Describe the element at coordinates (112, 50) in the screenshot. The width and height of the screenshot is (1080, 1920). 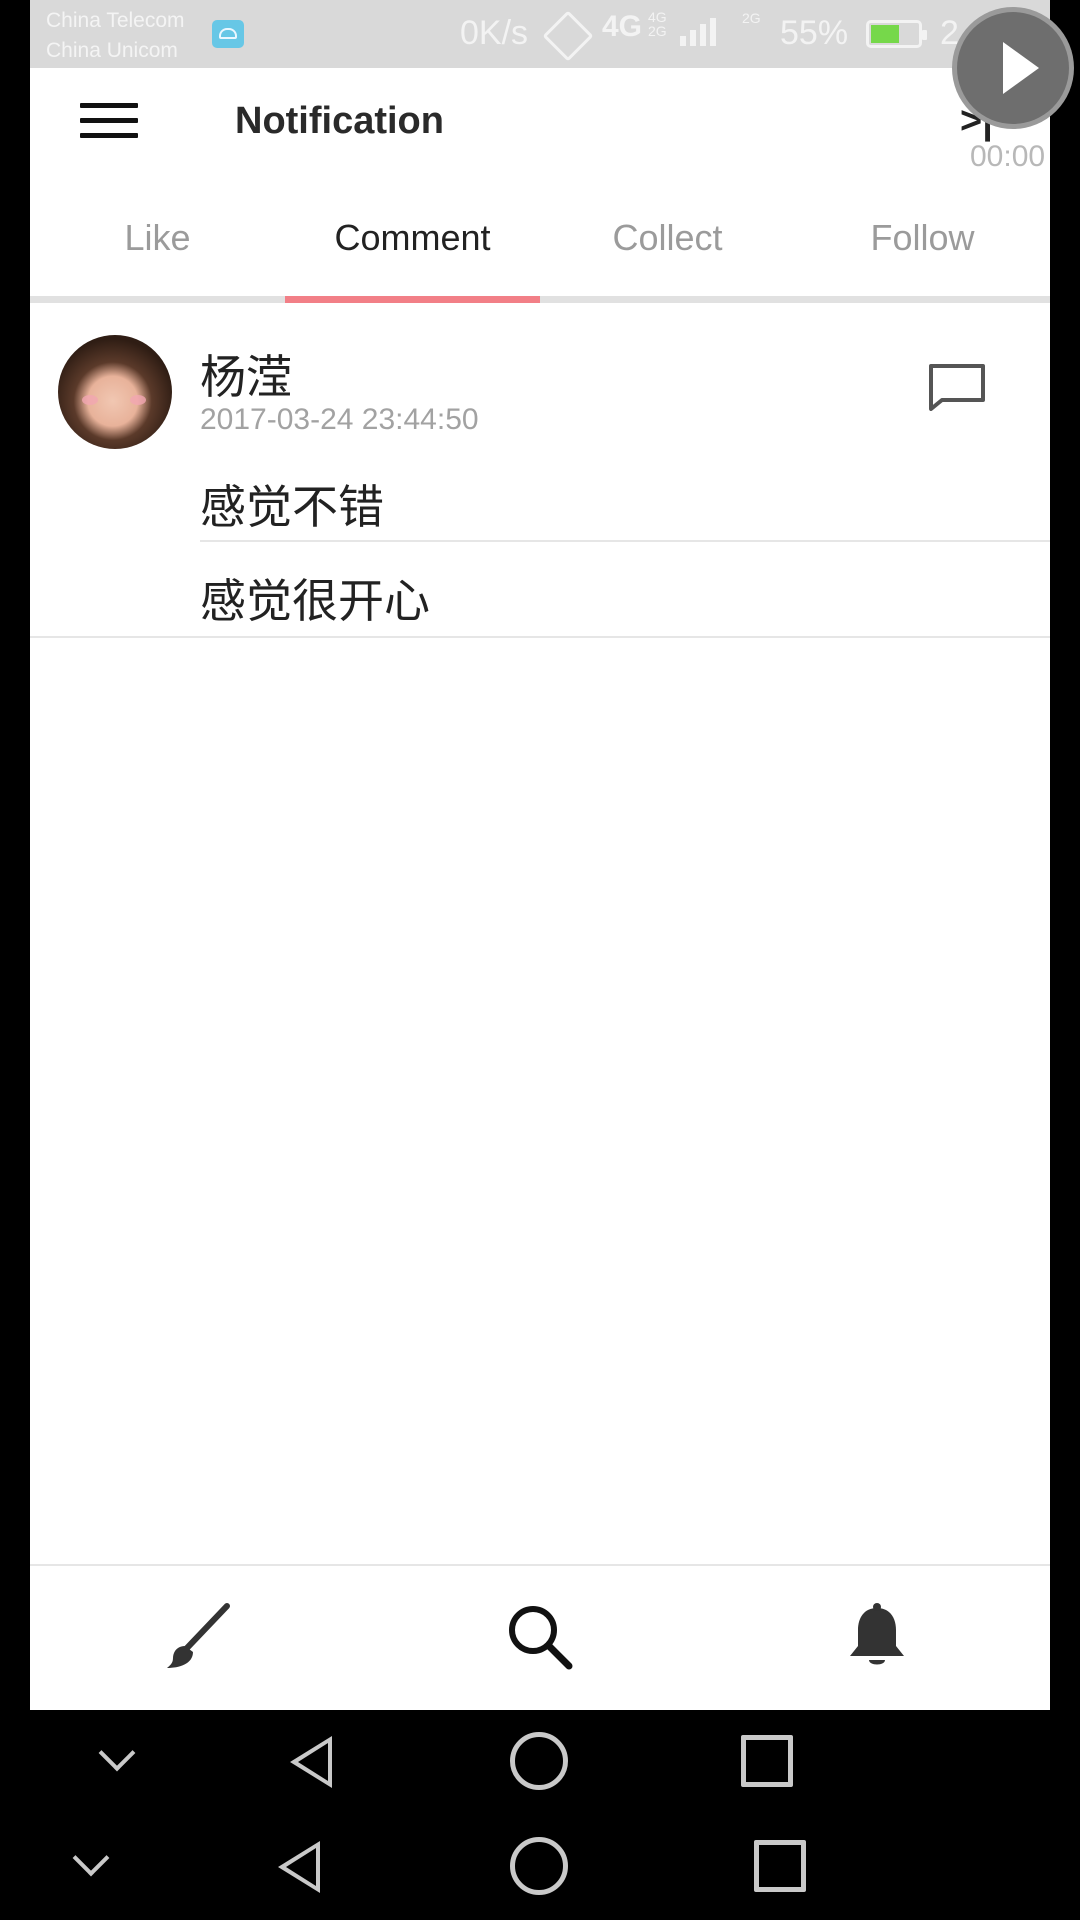
I see `carrier-2: China Unicom` at that location.